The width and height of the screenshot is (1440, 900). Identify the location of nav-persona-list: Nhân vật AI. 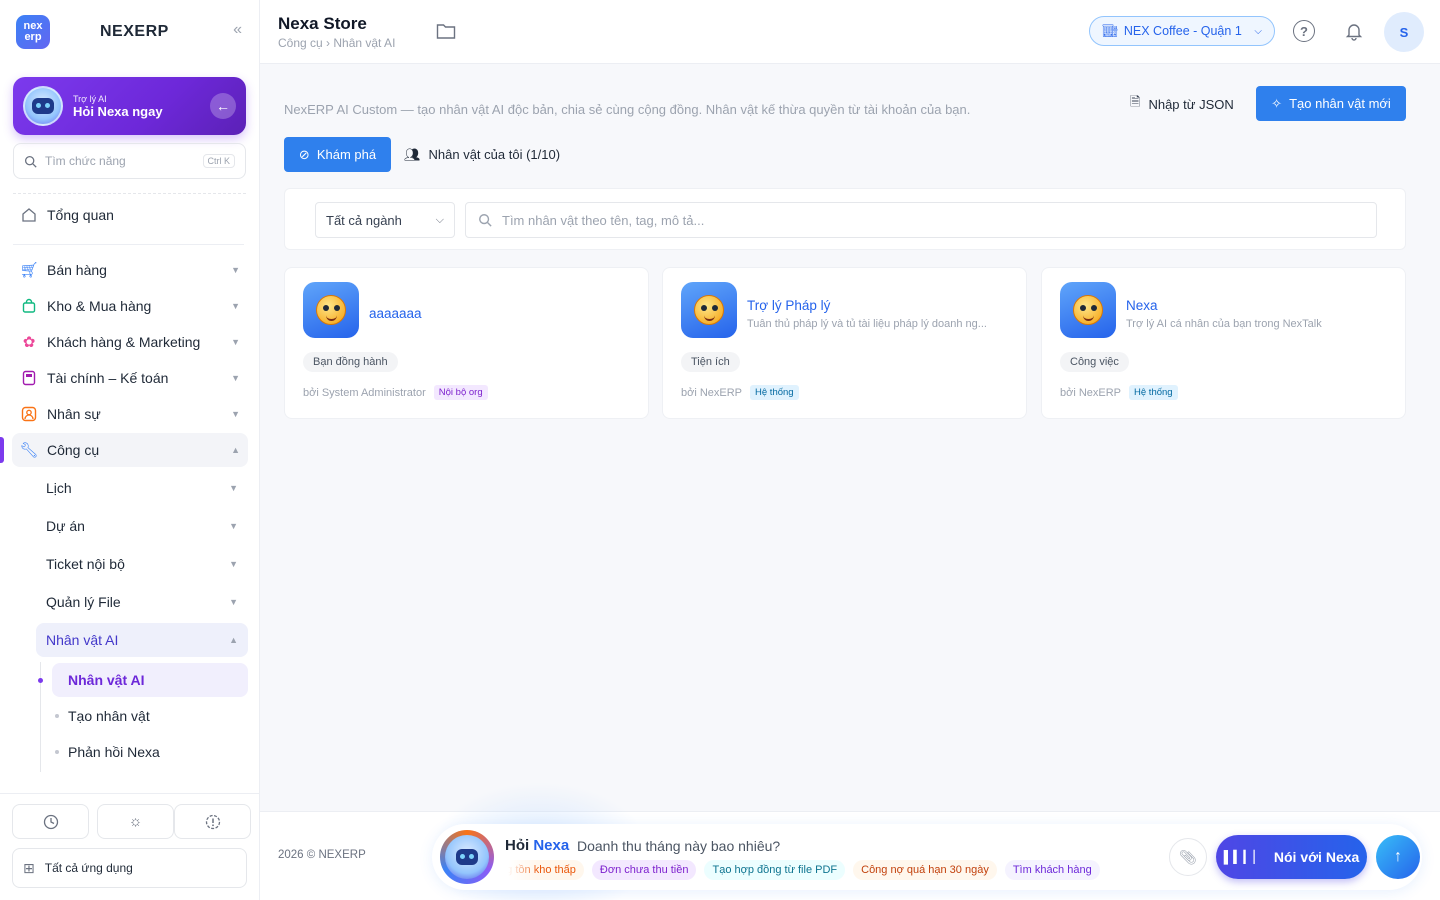
(150, 680).